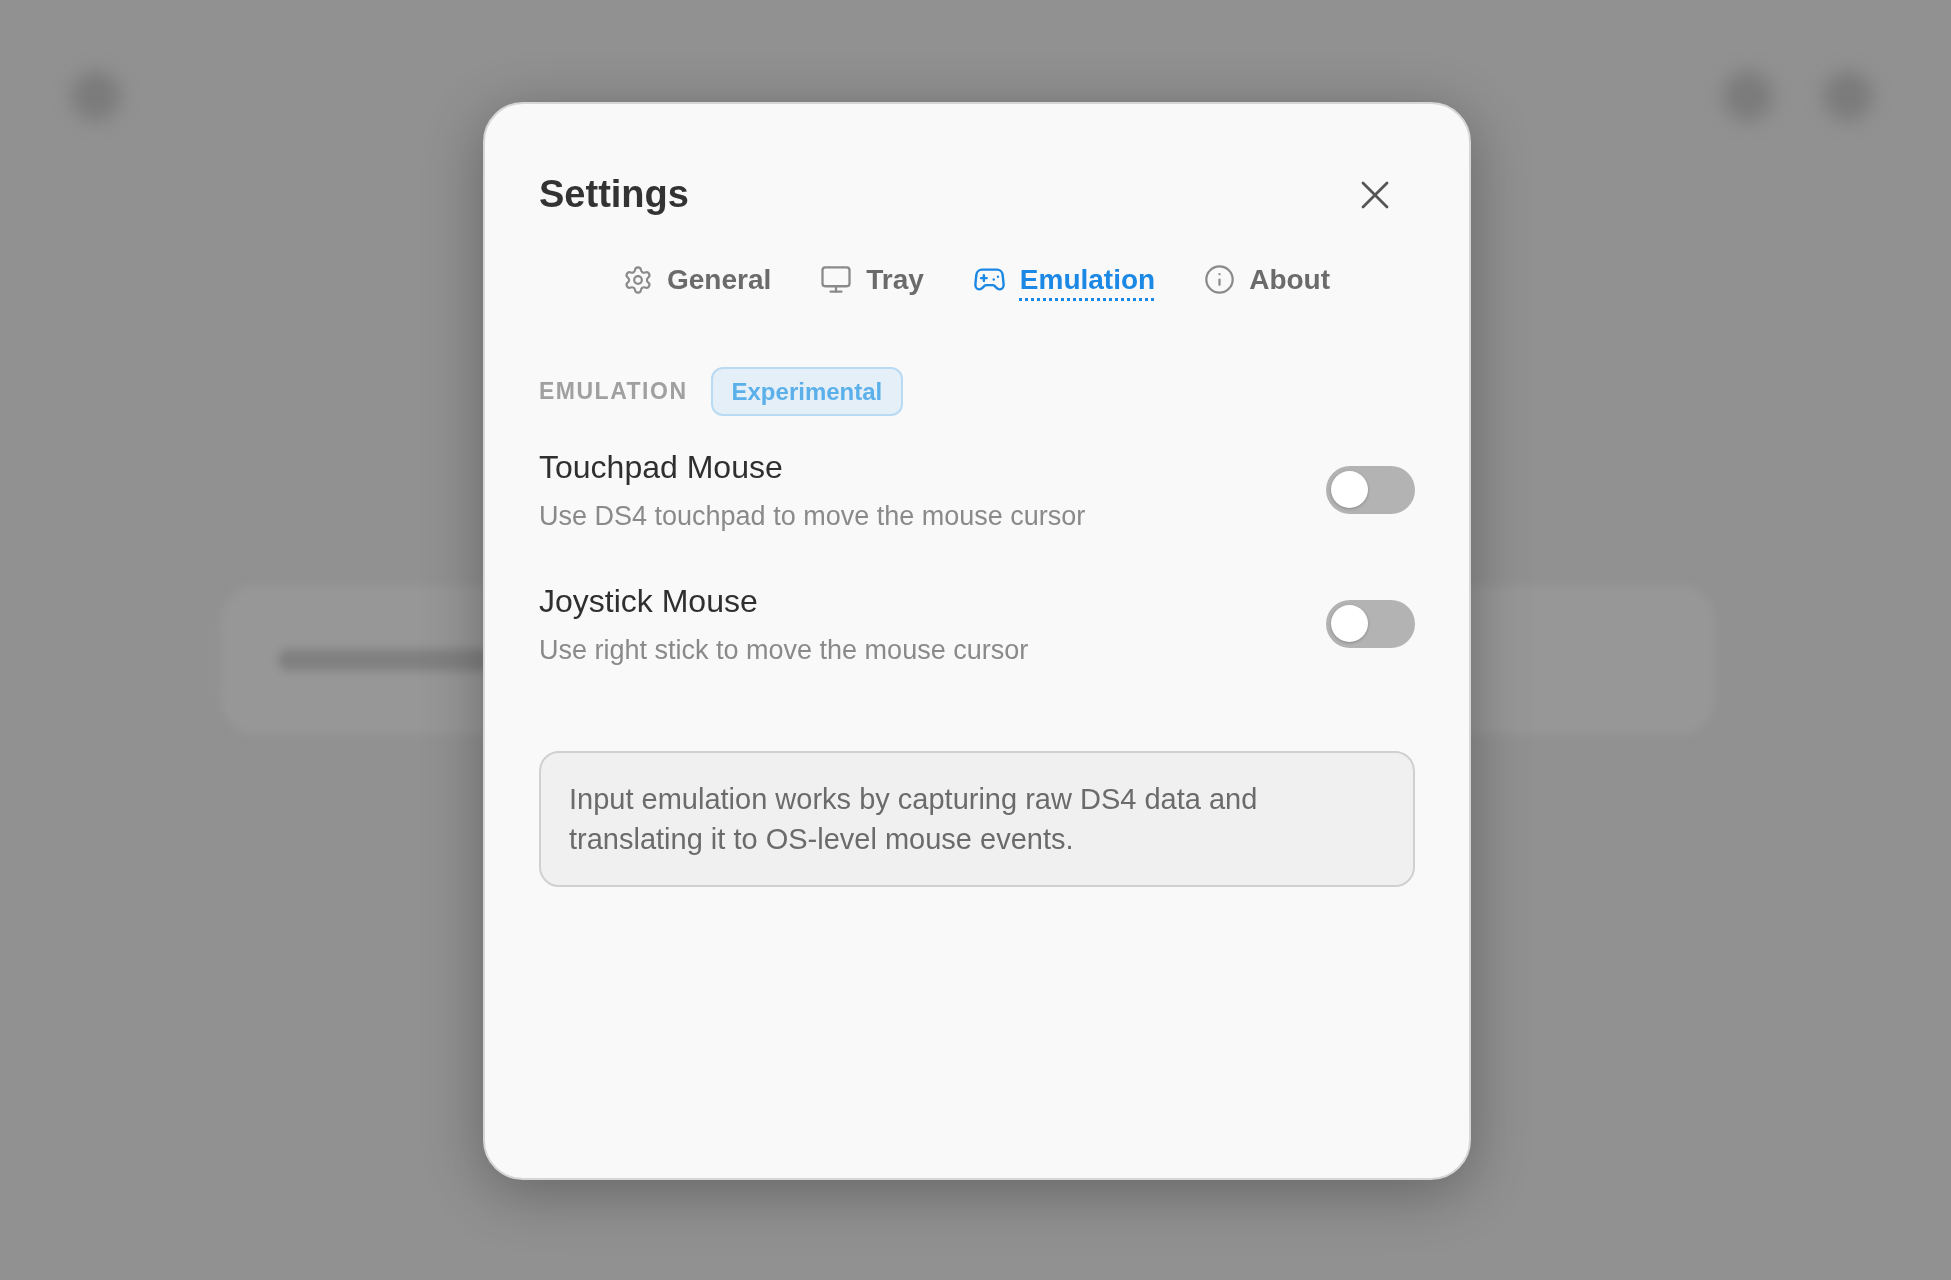 The height and width of the screenshot is (1280, 1951). I want to click on tab: Tray, so click(872, 279).